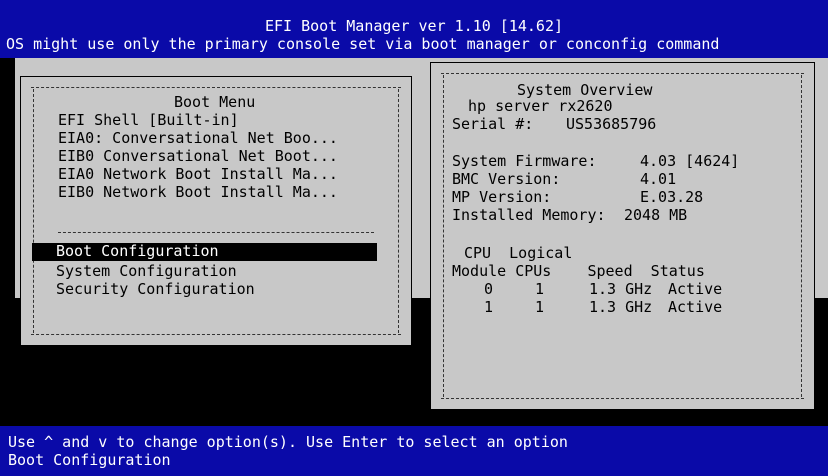 The image size is (828, 476). I want to click on bmc-version-label: BMC Version:, so click(506, 179).